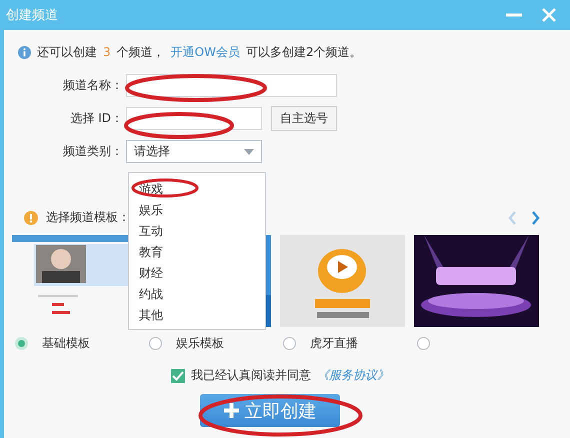 The width and height of the screenshot is (570, 438). What do you see at coordinates (88, 217) in the screenshot?
I see `section-heading: 选择频道模板：` at bounding box center [88, 217].